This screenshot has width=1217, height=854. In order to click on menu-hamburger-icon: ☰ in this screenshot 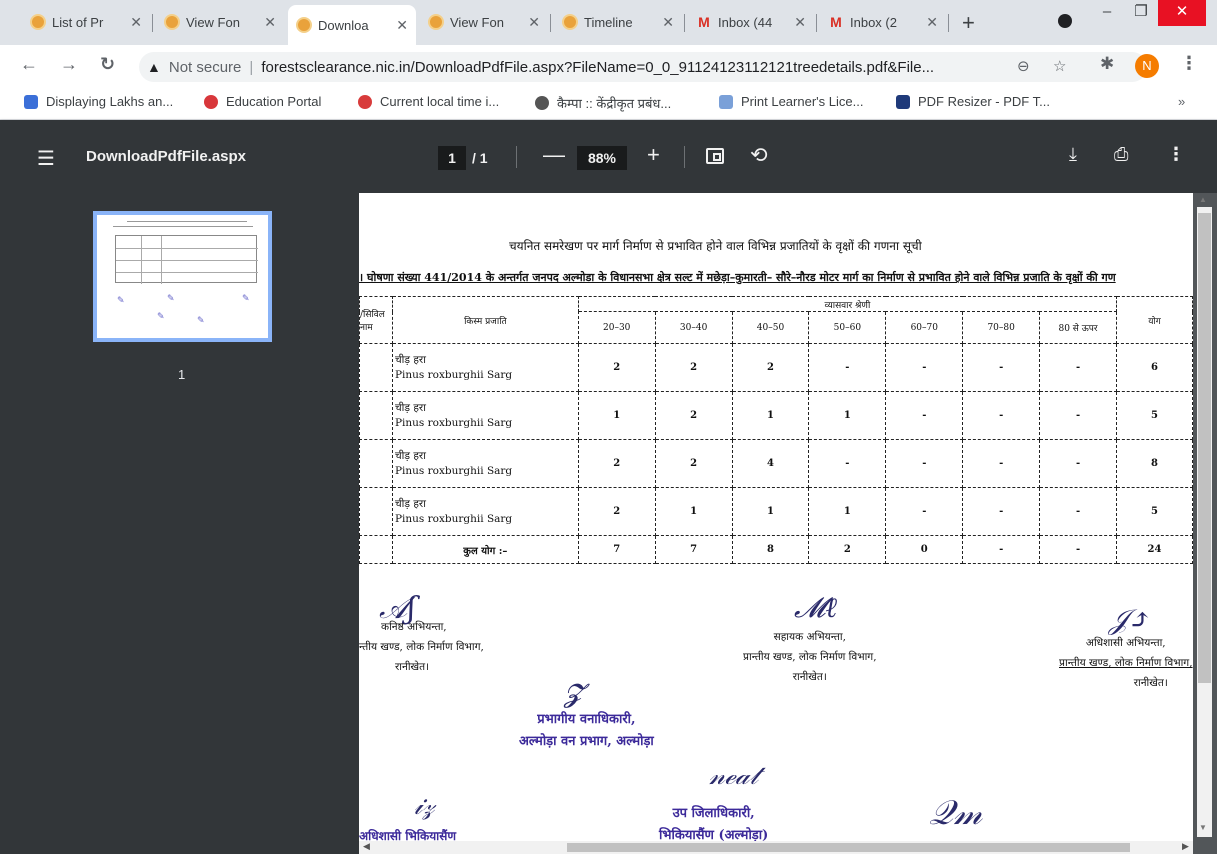, I will do `click(46, 158)`.